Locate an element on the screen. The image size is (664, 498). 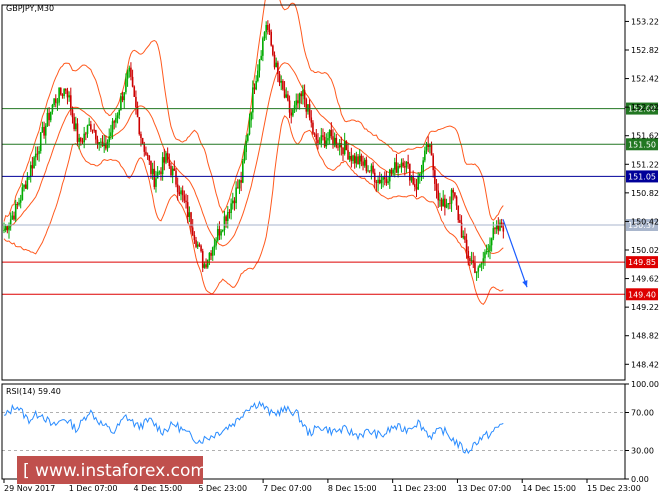
rsi-y-tick-label: 100.00 is located at coordinates (645, 384).